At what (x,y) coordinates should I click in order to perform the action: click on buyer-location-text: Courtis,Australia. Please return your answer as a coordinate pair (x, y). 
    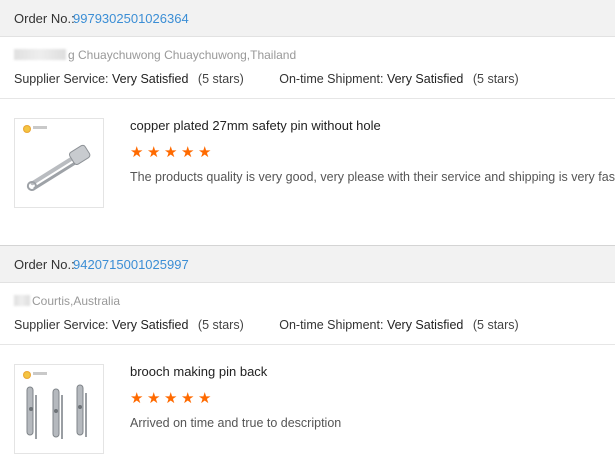
    Looking at the image, I should click on (76, 301).